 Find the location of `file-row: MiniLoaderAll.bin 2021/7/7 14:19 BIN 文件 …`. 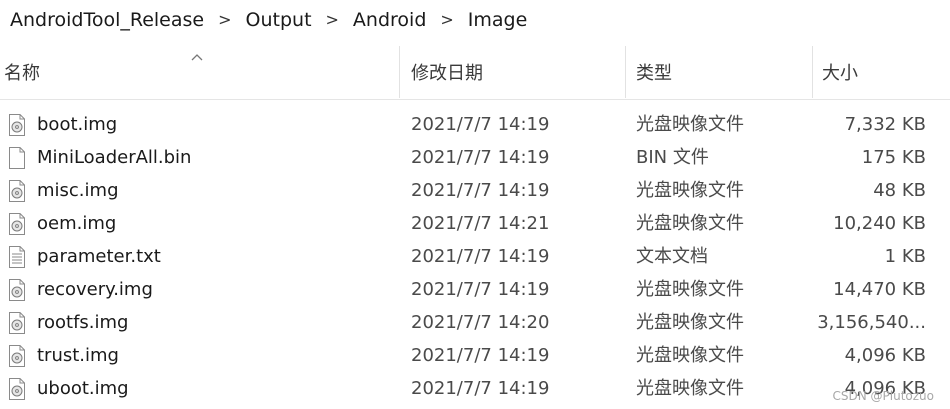

file-row: MiniLoaderAll.bin 2021/7/7 14:19 BIN 文件 … is located at coordinates (475, 157).